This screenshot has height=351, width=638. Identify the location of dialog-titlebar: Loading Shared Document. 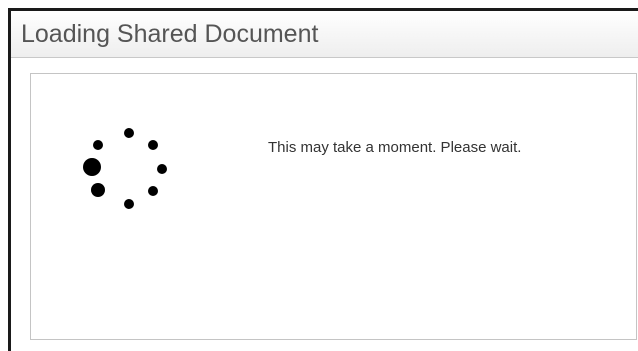
(324, 34).